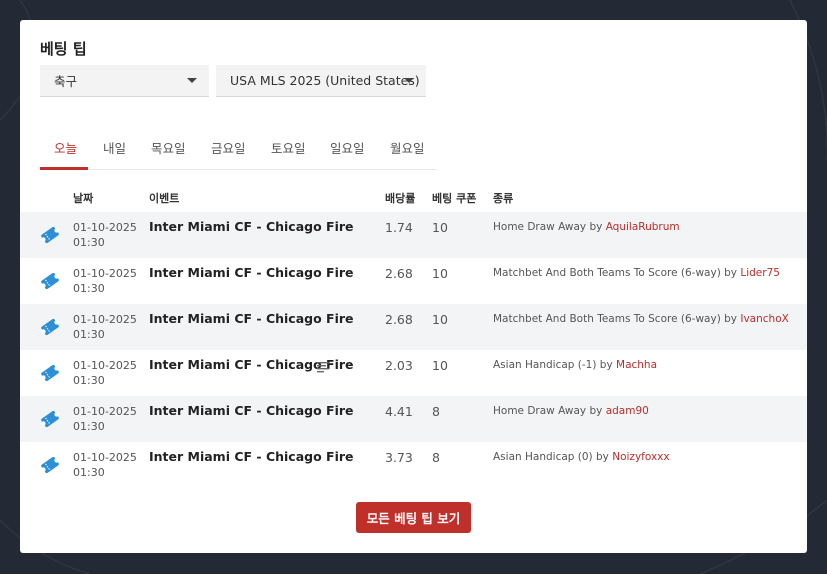 This screenshot has width=827, height=574. What do you see at coordinates (399, 457) in the screenshot?
I see `row-odds: 3.73` at bounding box center [399, 457].